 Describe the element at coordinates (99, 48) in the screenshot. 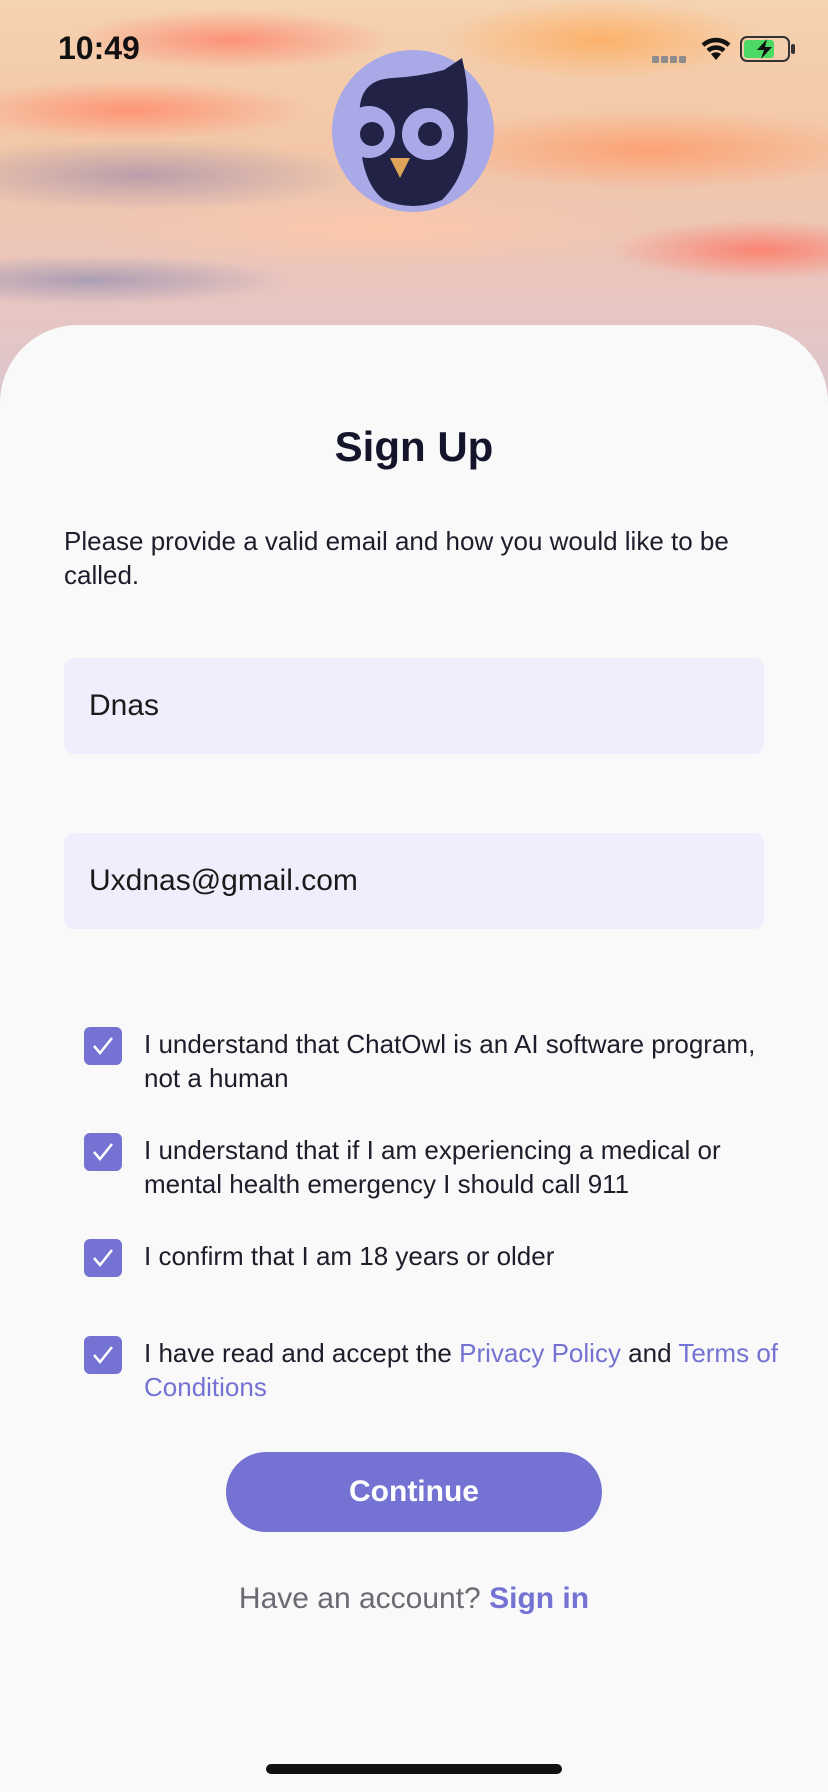

I see `status-time: 10:49` at that location.